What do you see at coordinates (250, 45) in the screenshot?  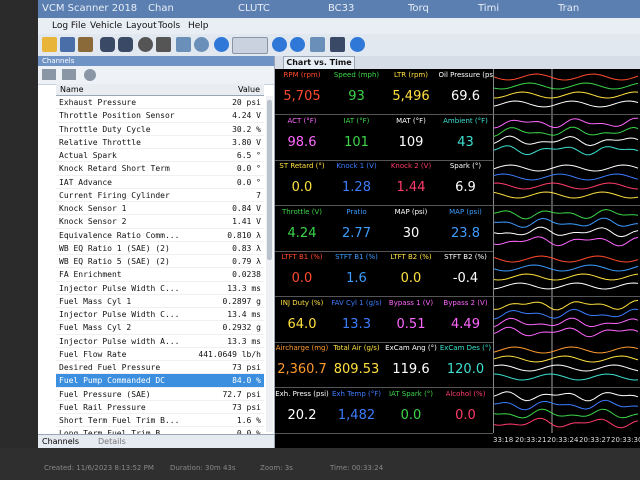 I see `playback-speed-select` at bounding box center [250, 45].